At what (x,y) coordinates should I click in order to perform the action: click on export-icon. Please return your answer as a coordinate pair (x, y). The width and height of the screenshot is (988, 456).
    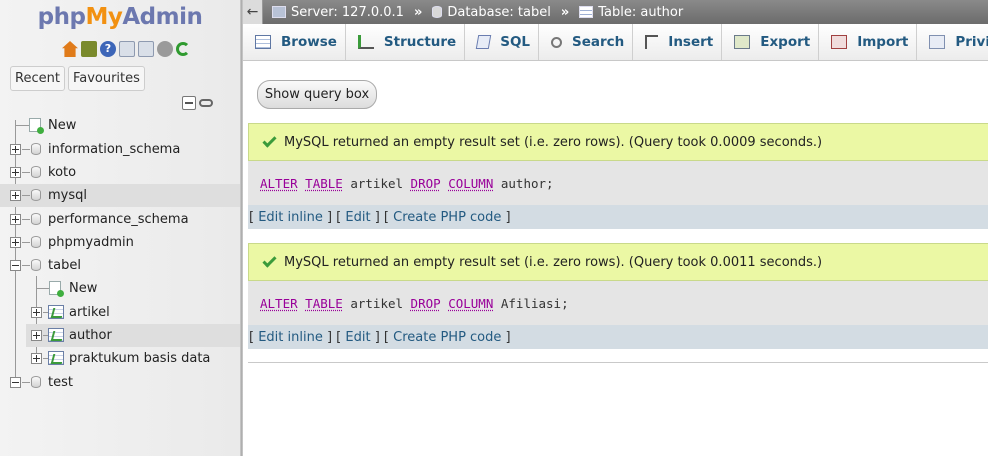
    Looking at the image, I should click on (742, 42).